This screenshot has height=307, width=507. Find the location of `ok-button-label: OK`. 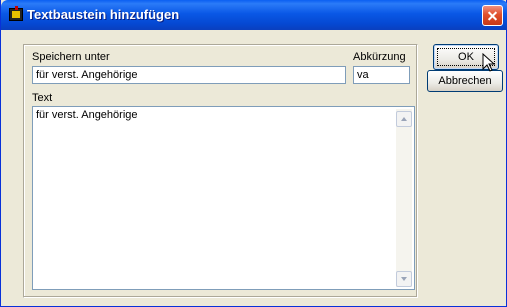

ok-button-label: OK is located at coordinates (466, 57).